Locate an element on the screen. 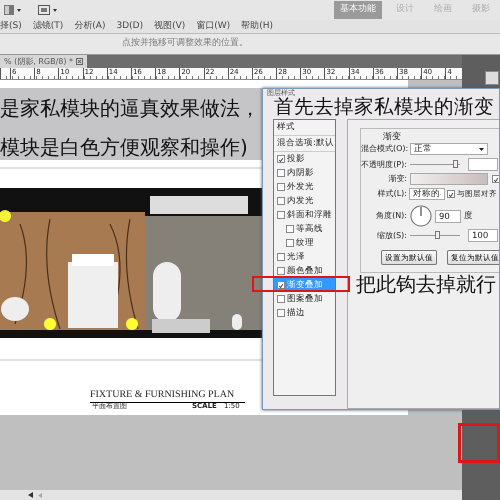  item-label: 光泽 is located at coordinates (296, 257).